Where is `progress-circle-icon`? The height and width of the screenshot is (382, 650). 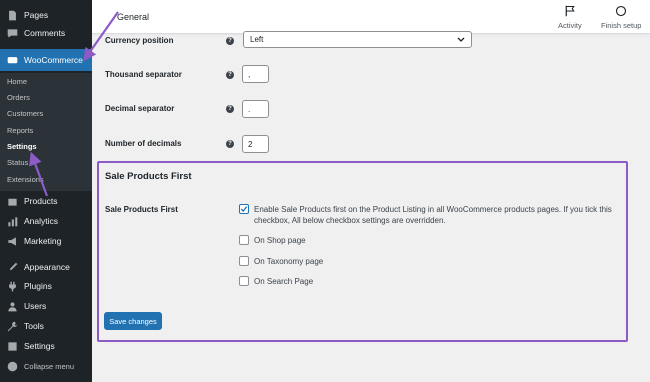 progress-circle-icon is located at coordinates (621, 11).